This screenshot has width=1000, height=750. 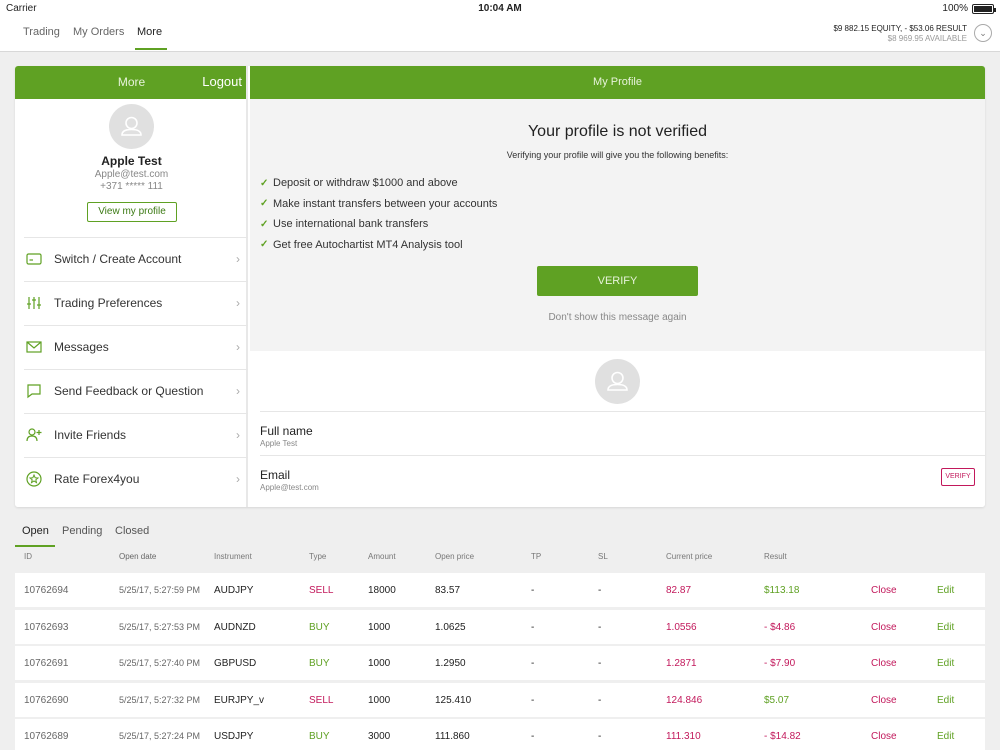 I want to click on tab-closed: Closed, so click(x=132, y=531).